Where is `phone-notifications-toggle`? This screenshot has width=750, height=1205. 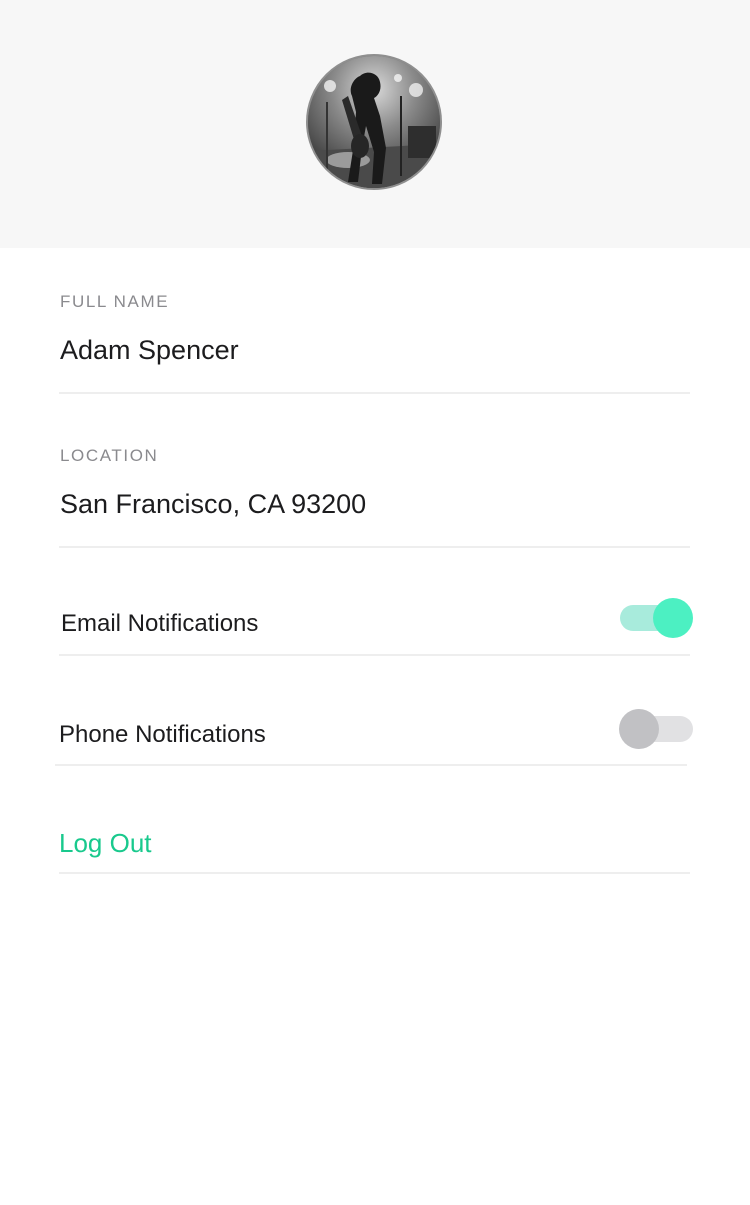 phone-notifications-toggle is located at coordinates (657, 729).